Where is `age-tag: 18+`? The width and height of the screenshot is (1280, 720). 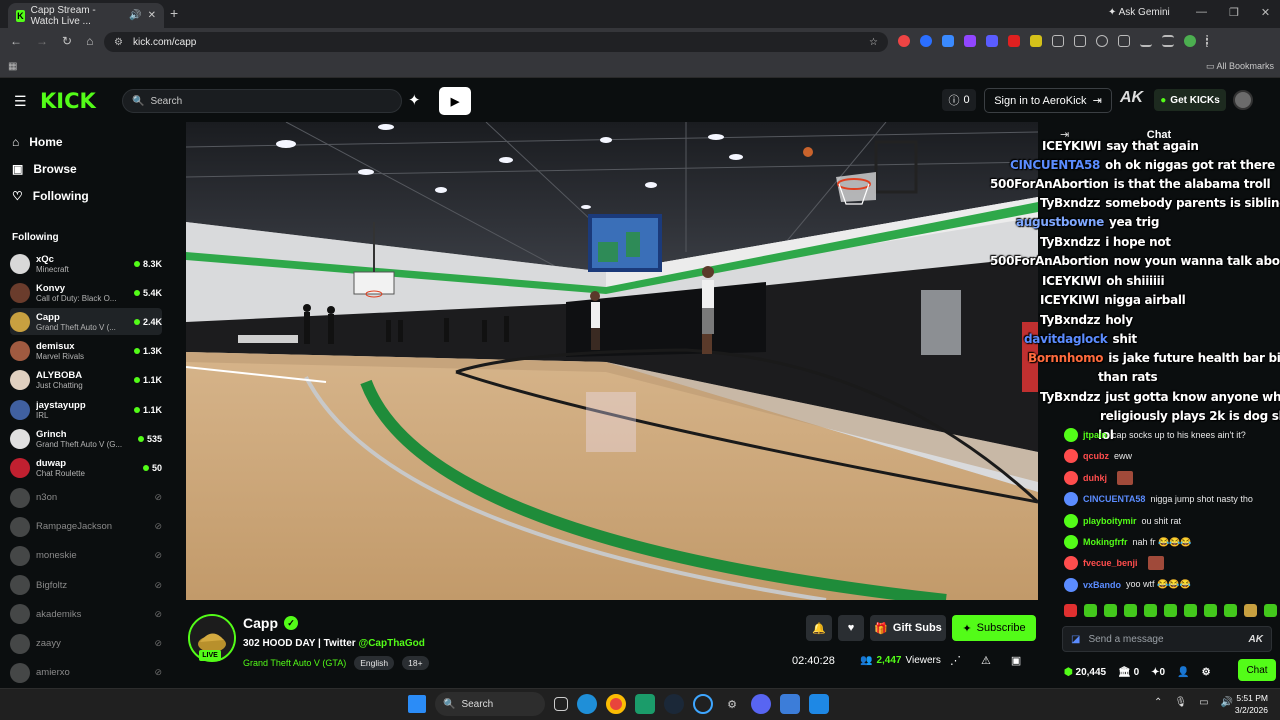
age-tag: 18+ is located at coordinates (415, 663).